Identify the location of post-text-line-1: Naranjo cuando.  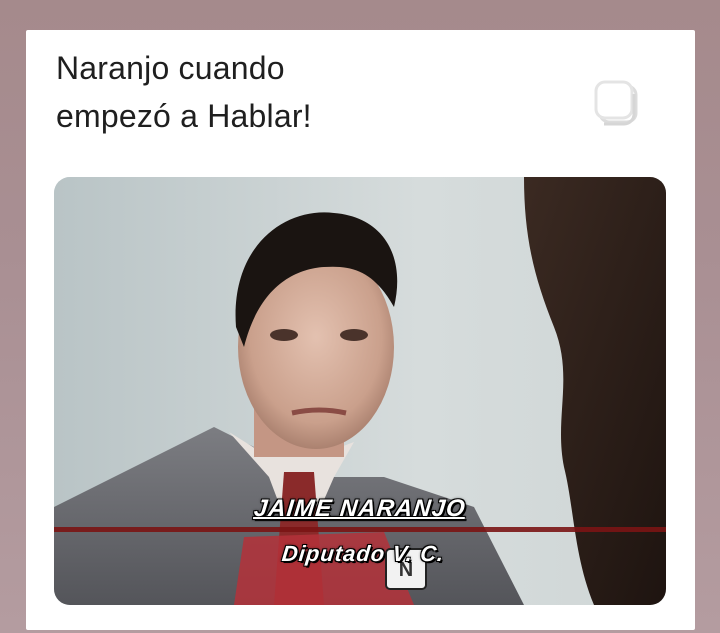
(170, 68).